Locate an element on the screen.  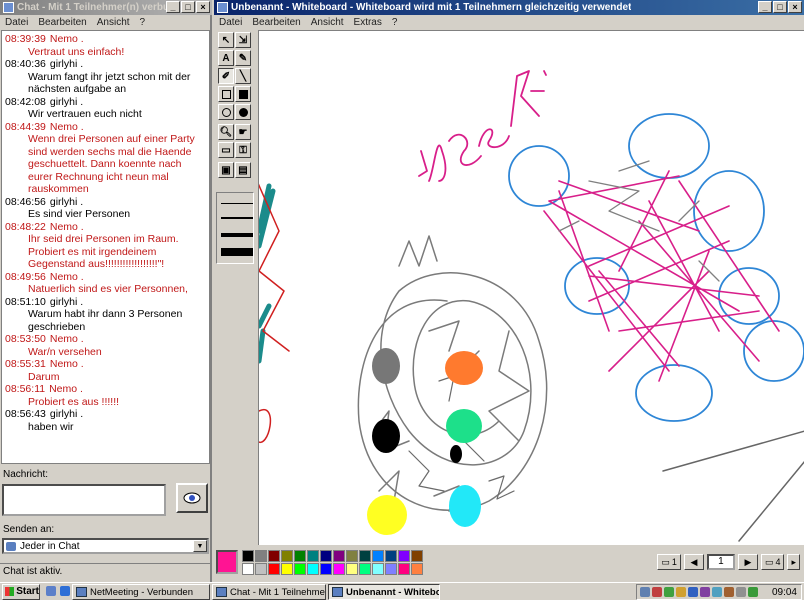
message-time: 08:56:11 is located at coordinates (25, 389).